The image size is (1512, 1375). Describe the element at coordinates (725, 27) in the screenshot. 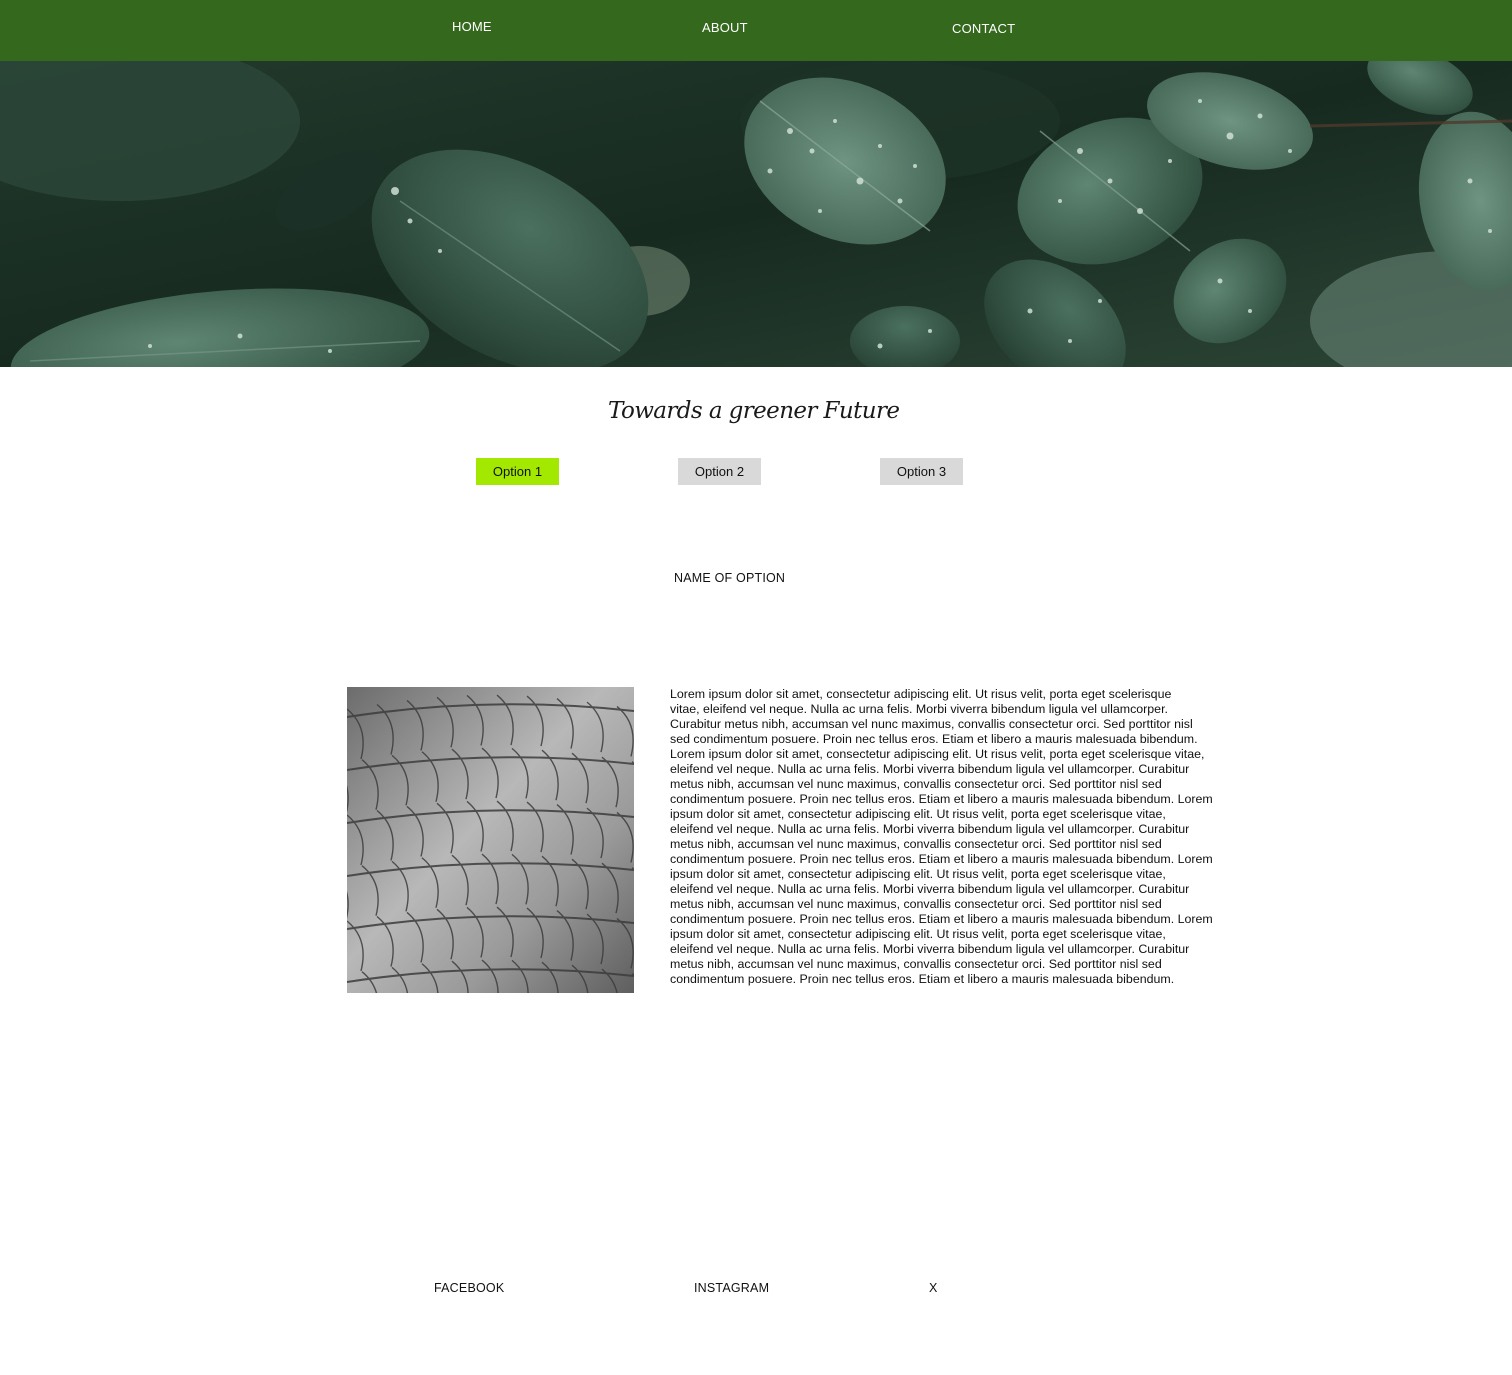

I see `nav-about-link: ABOUT` at that location.